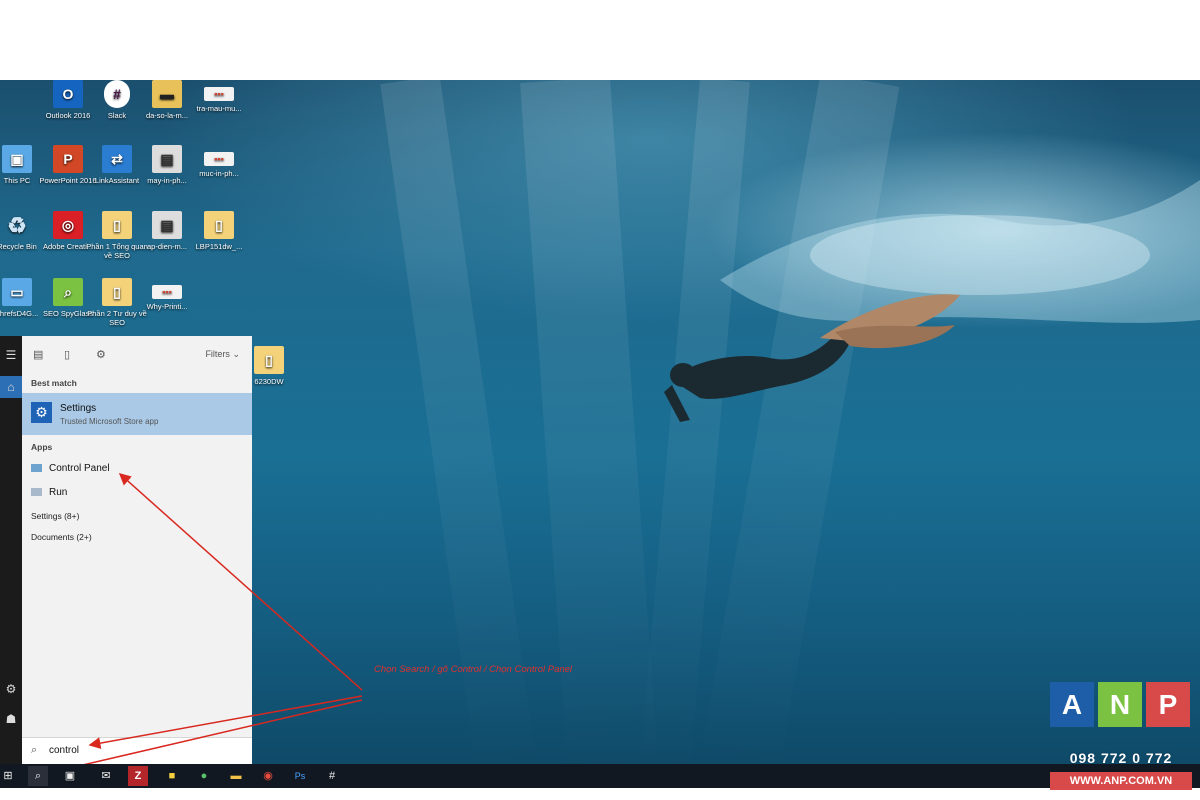  Describe the element at coordinates (1072, 704) in the screenshot. I see `logo-letter-a: A` at that location.